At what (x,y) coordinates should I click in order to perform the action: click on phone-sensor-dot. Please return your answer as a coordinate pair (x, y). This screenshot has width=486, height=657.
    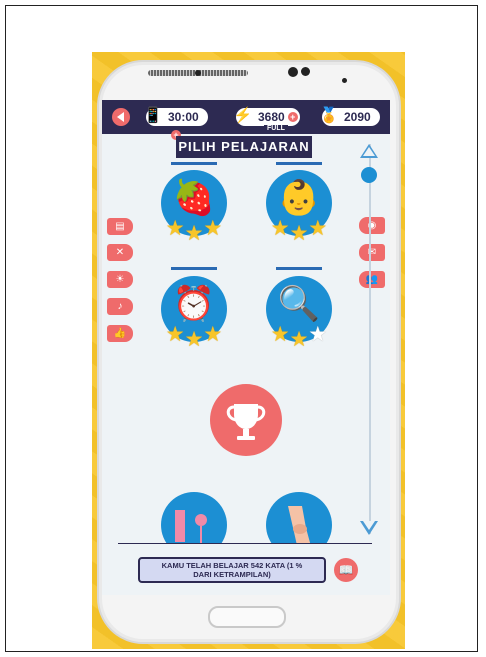
    Looking at the image, I should click on (198, 73).